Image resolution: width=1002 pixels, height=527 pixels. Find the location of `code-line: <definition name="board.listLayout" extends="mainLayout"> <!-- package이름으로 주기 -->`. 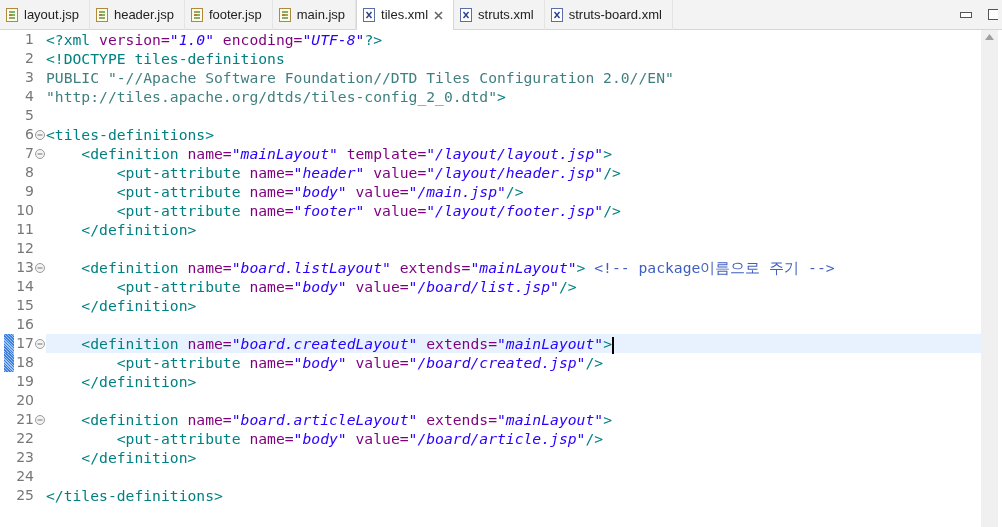

code-line: <definition name="board.listLayout" extends="mainLayout"> <!-- package이름으로 주기 --> is located at coordinates (457, 267).